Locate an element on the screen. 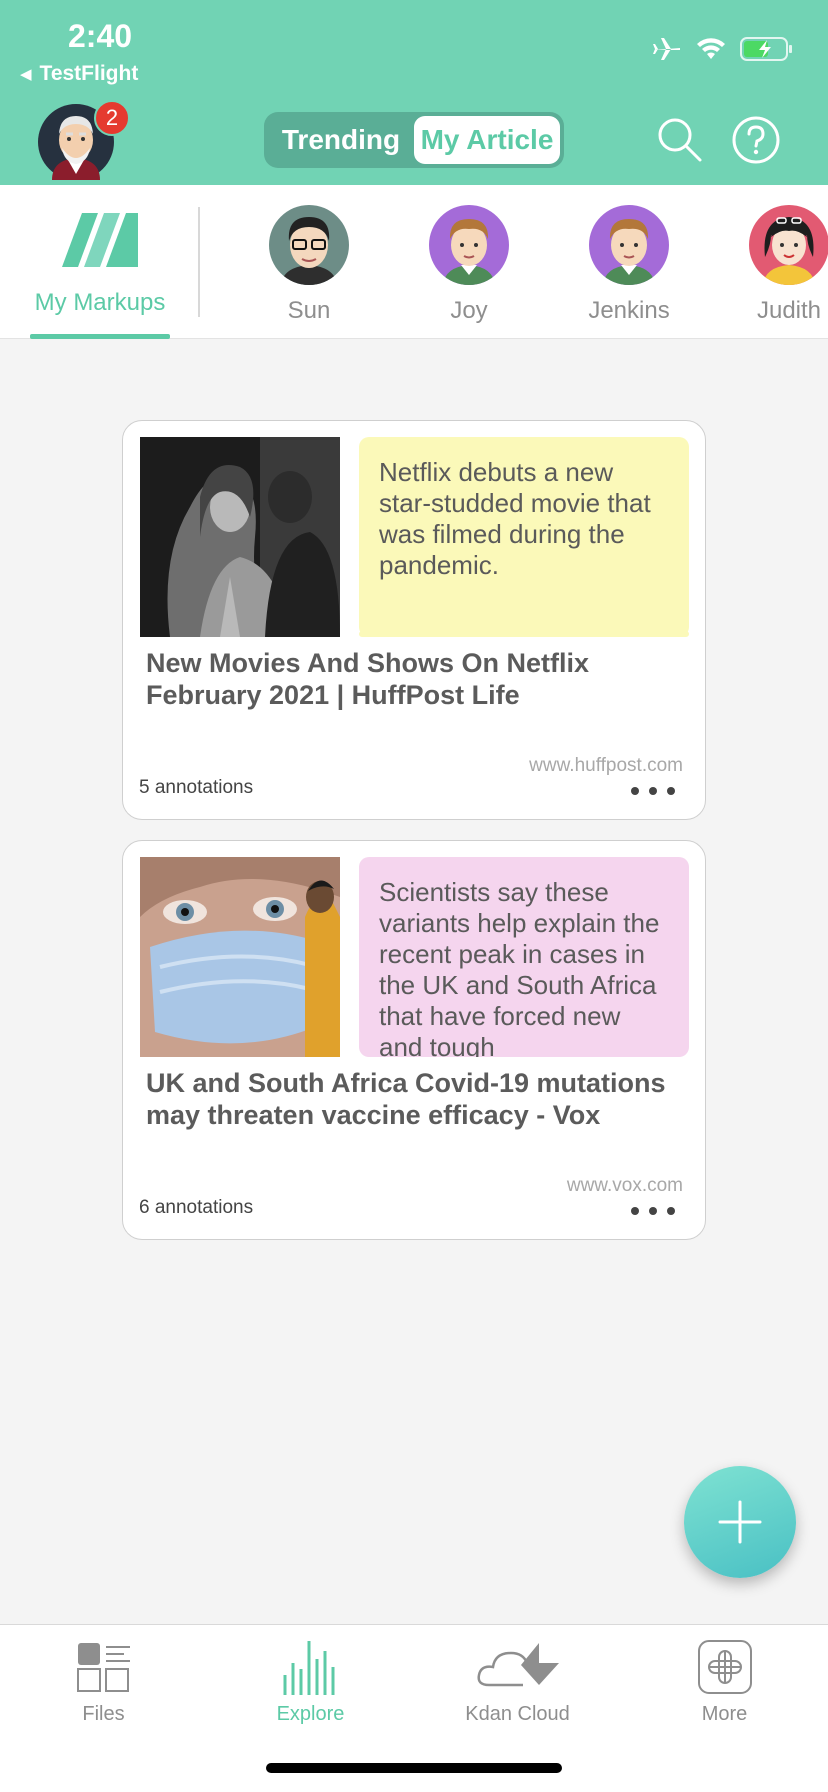  back-triangle-icon: ◀ is located at coordinates (26, 74).